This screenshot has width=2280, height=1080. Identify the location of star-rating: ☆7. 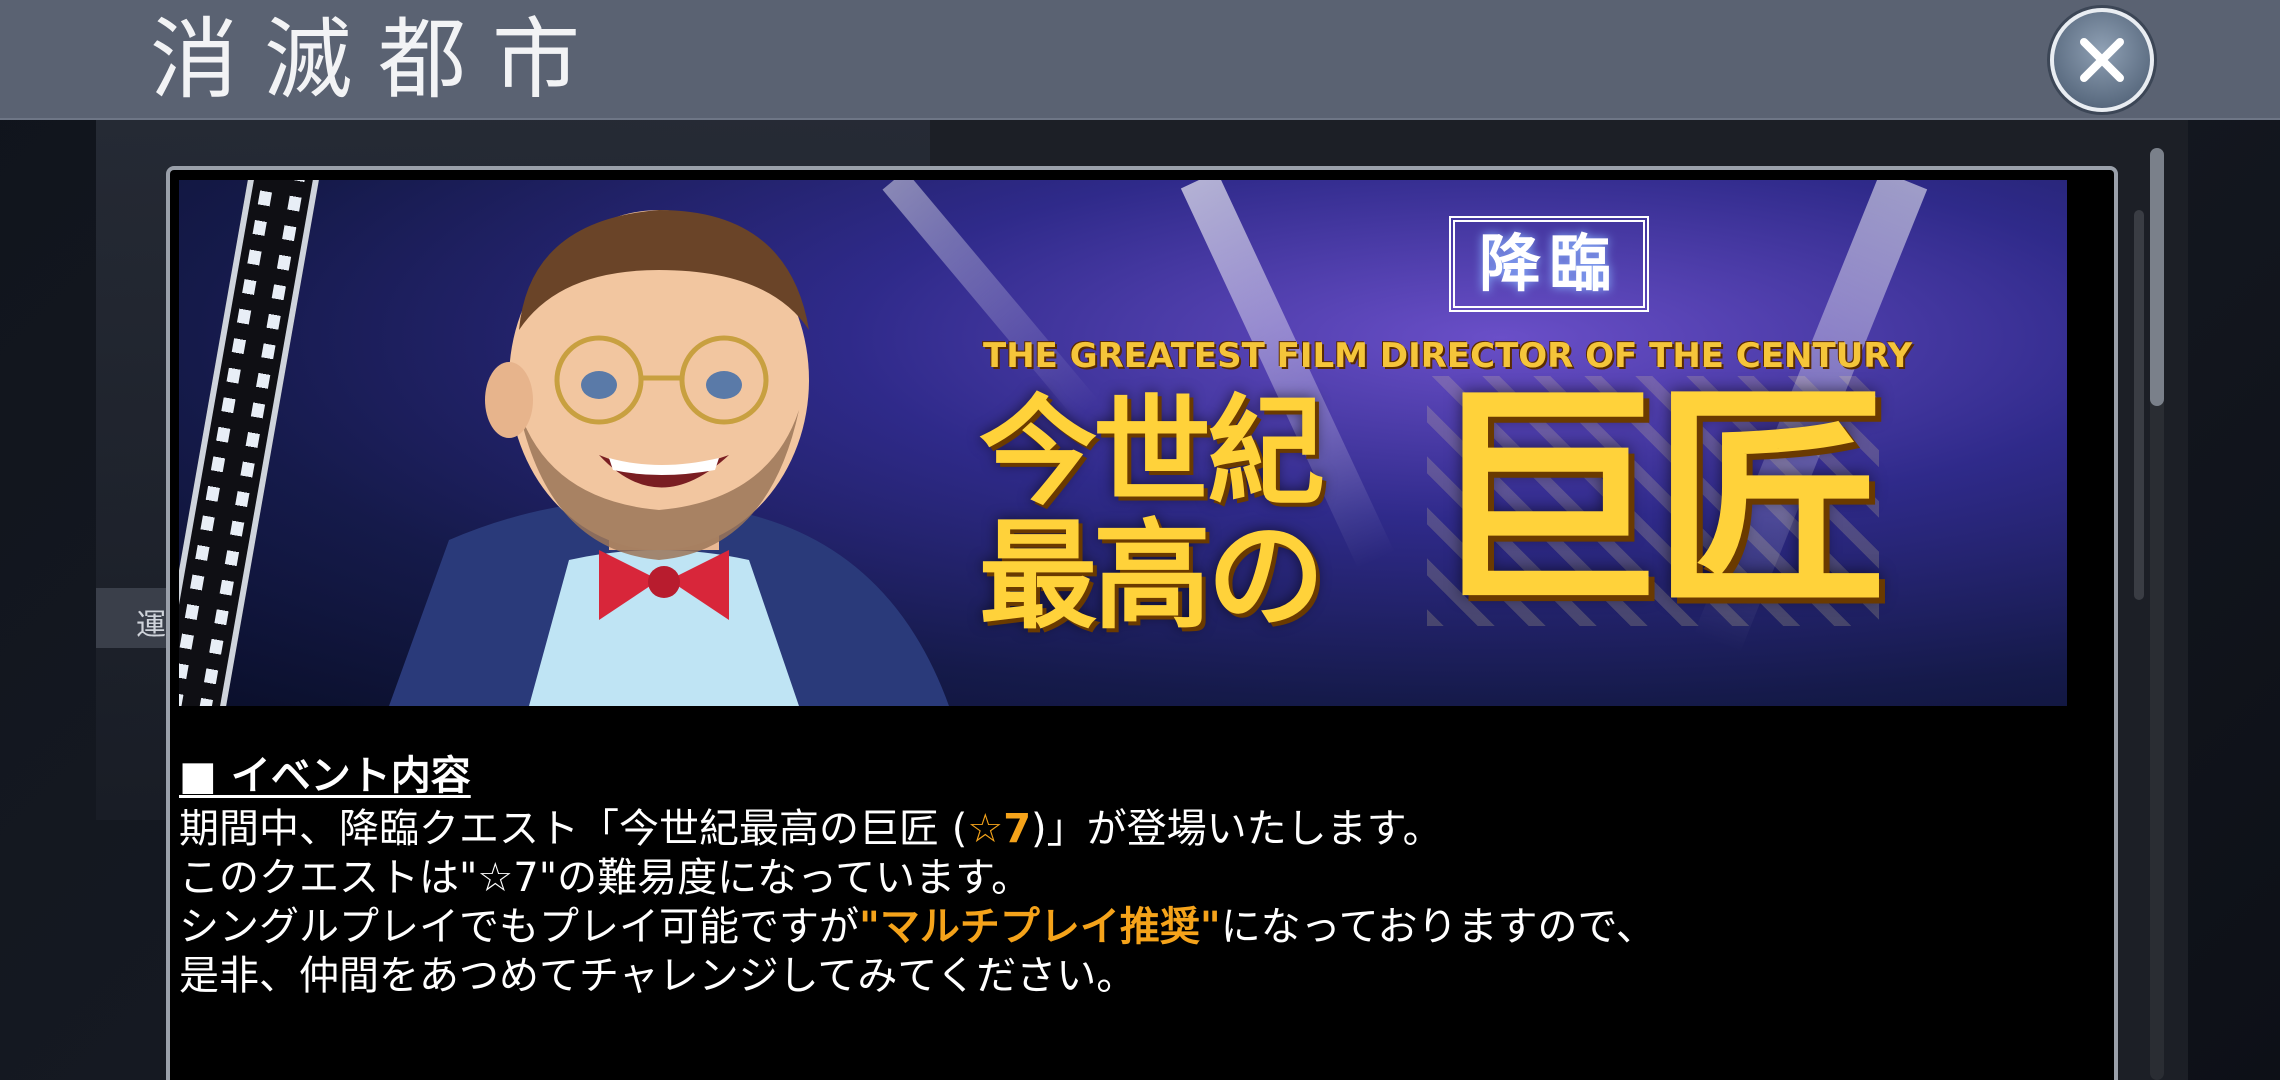
(999, 829).